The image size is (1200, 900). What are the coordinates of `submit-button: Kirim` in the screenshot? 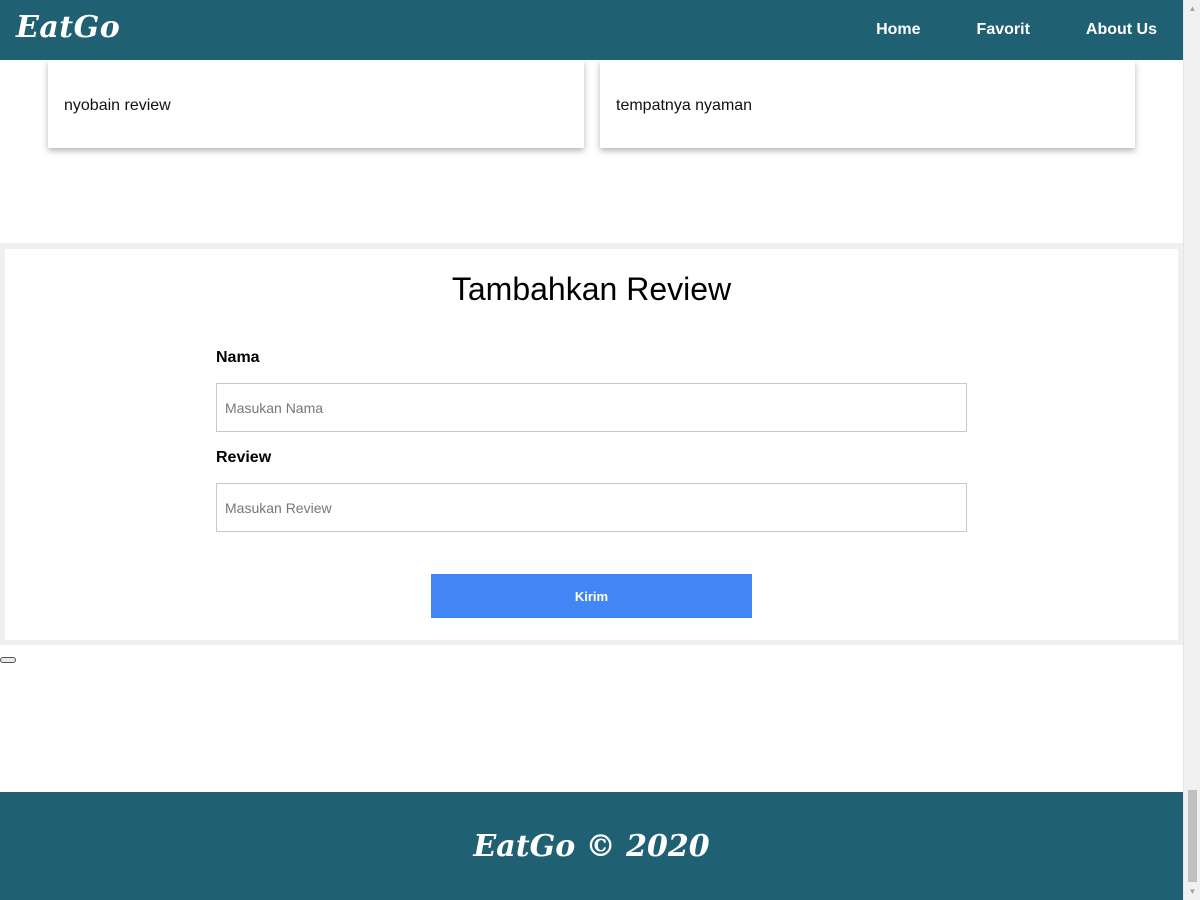 It's located at (591, 596).